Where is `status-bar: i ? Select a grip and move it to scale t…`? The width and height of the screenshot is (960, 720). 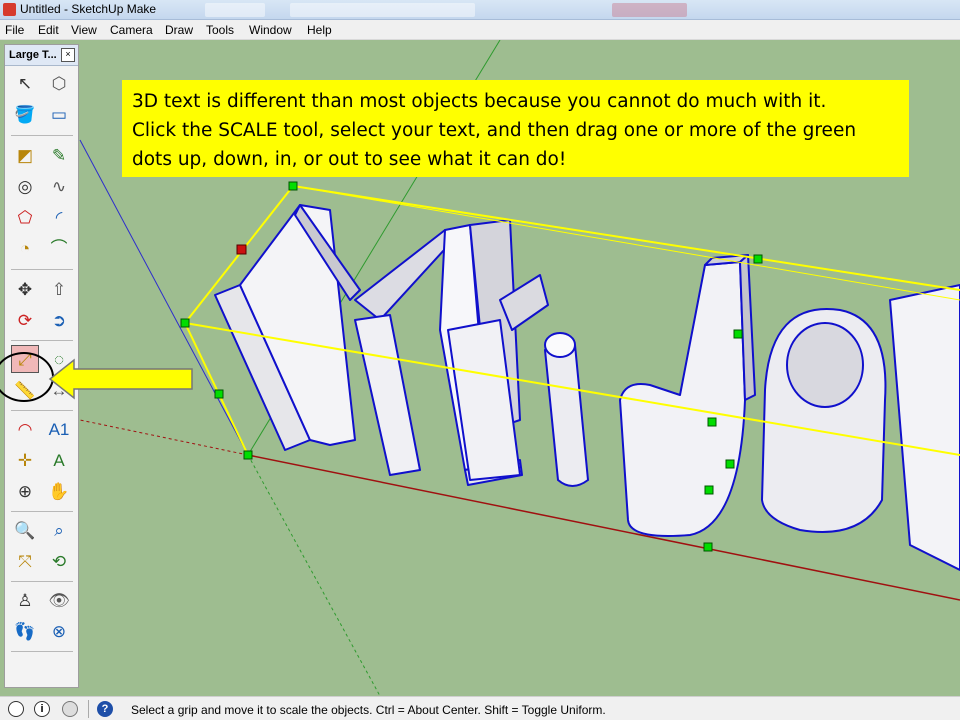
status-bar: i ? Select a grip and move it to scale t… is located at coordinates (480, 708).